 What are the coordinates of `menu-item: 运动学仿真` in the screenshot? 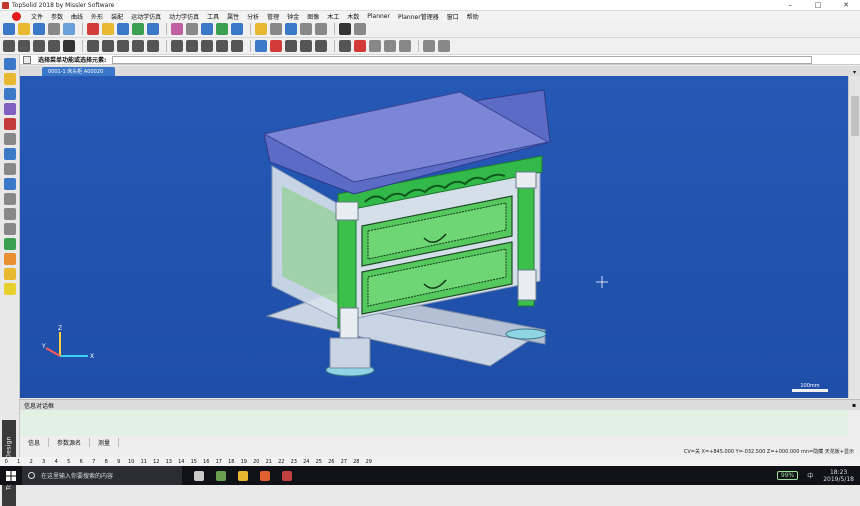 It's located at (146, 16).